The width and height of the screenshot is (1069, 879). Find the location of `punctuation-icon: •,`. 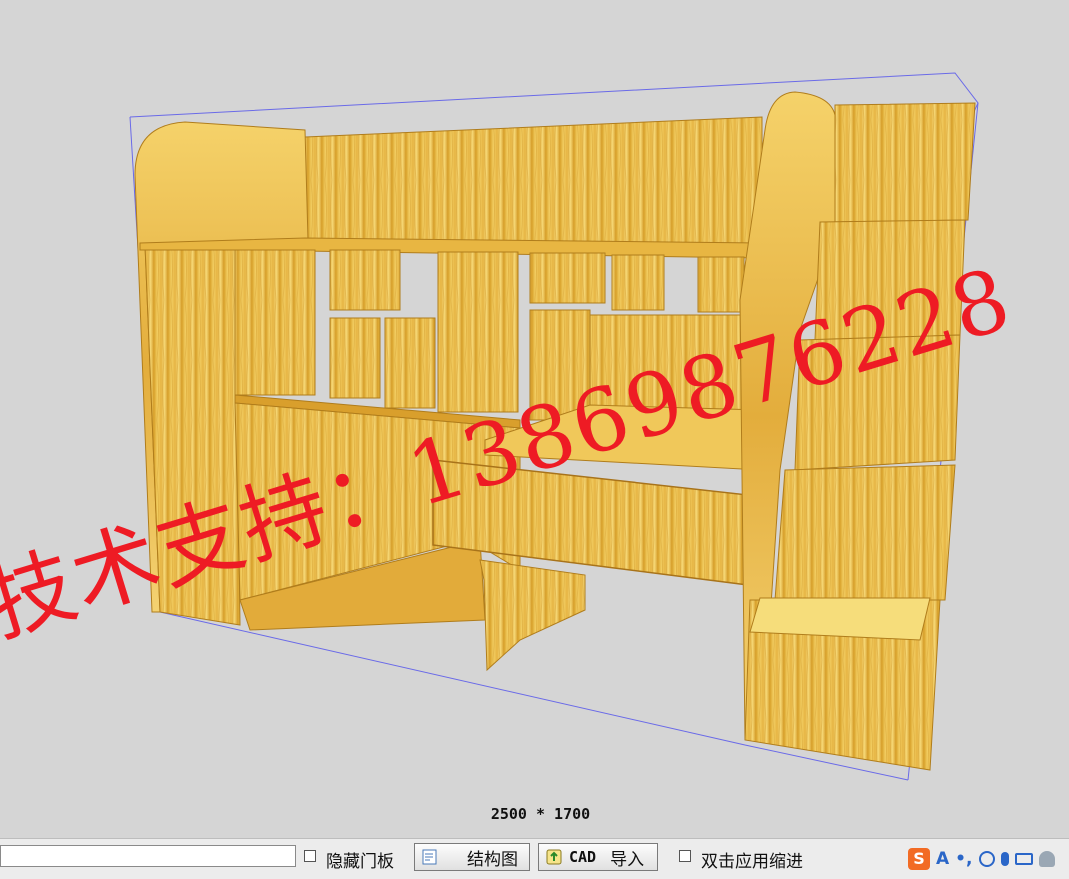

punctuation-icon: •, is located at coordinates (963, 859).